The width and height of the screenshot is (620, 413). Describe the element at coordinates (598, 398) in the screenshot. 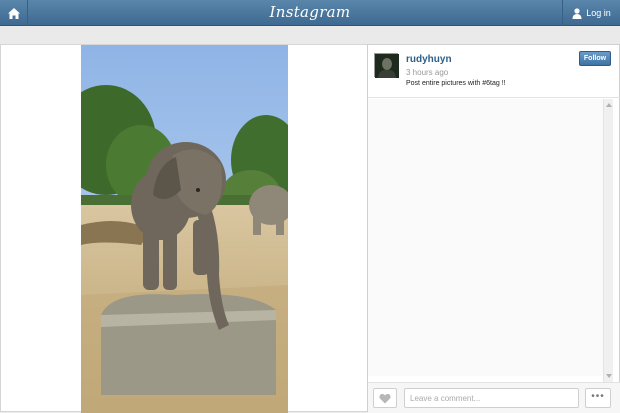

I see `more-options-button: •••` at that location.